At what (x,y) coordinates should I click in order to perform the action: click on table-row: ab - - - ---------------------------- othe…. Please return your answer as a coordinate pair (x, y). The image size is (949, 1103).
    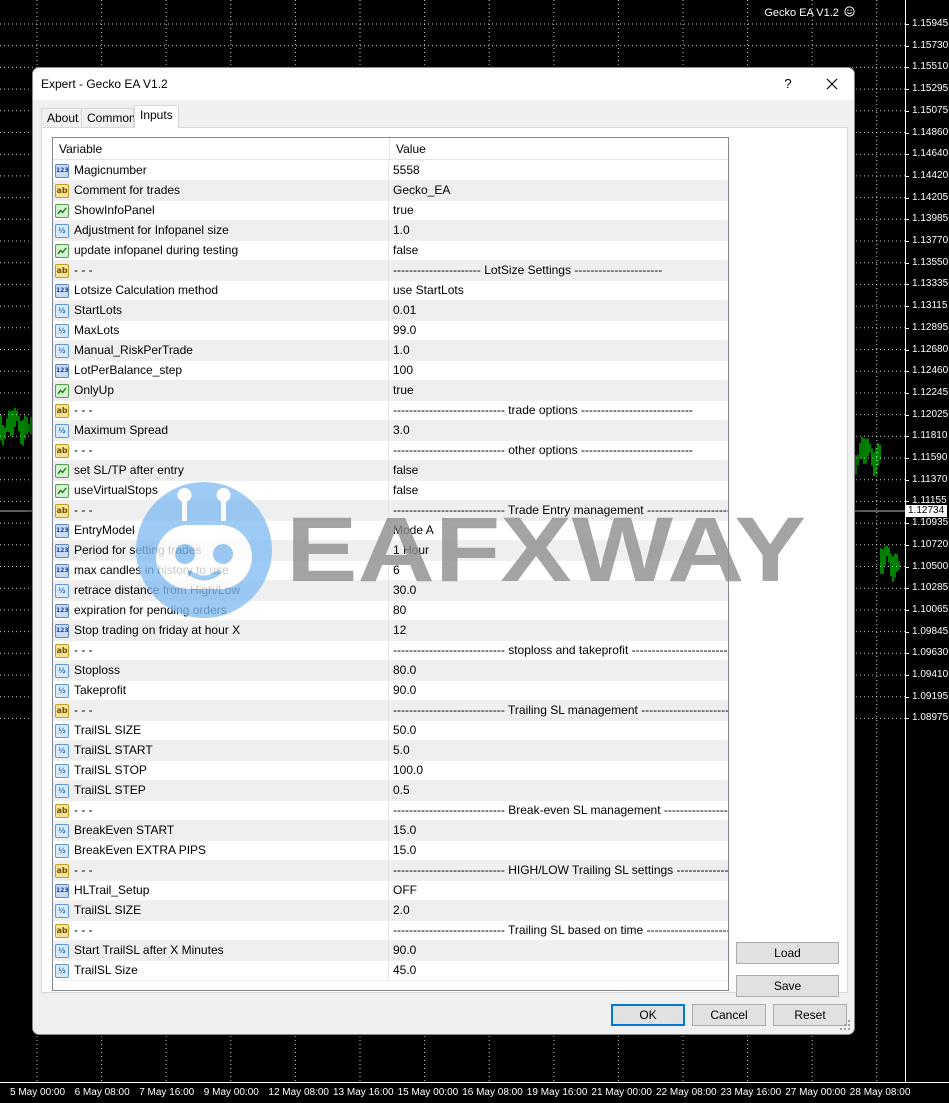
    Looking at the image, I should click on (390, 451).